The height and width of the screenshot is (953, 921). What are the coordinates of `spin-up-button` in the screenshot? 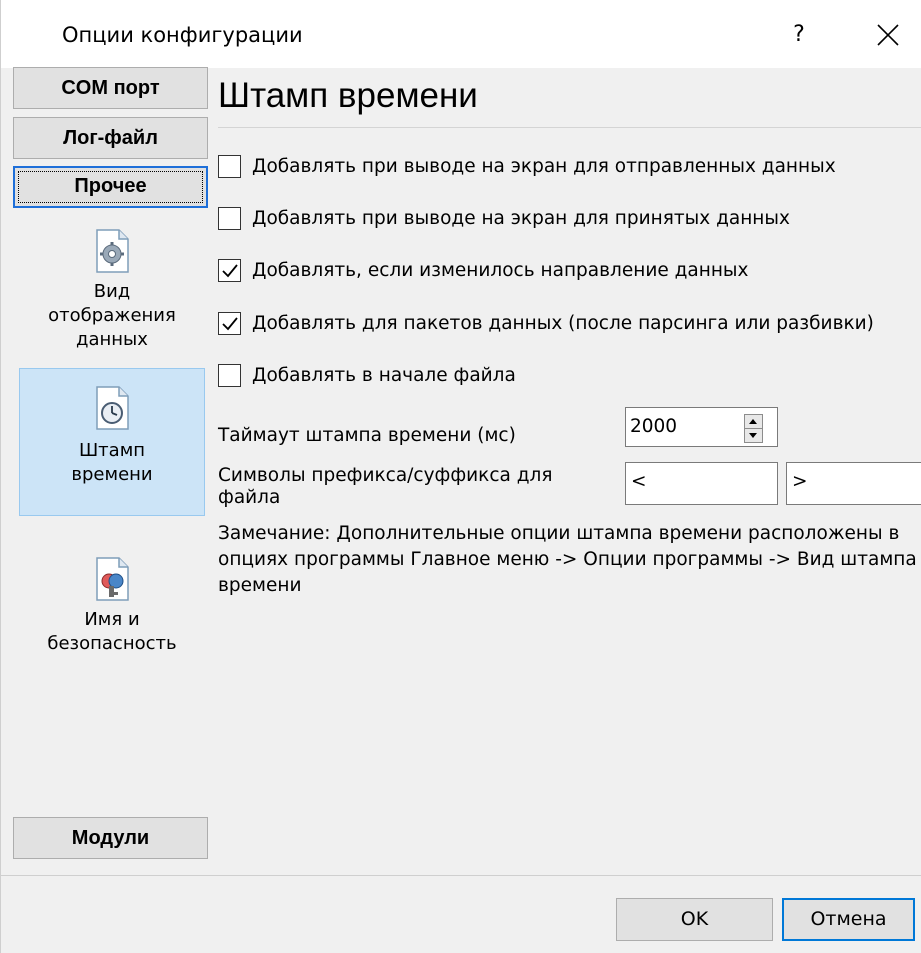 It's located at (753, 422).